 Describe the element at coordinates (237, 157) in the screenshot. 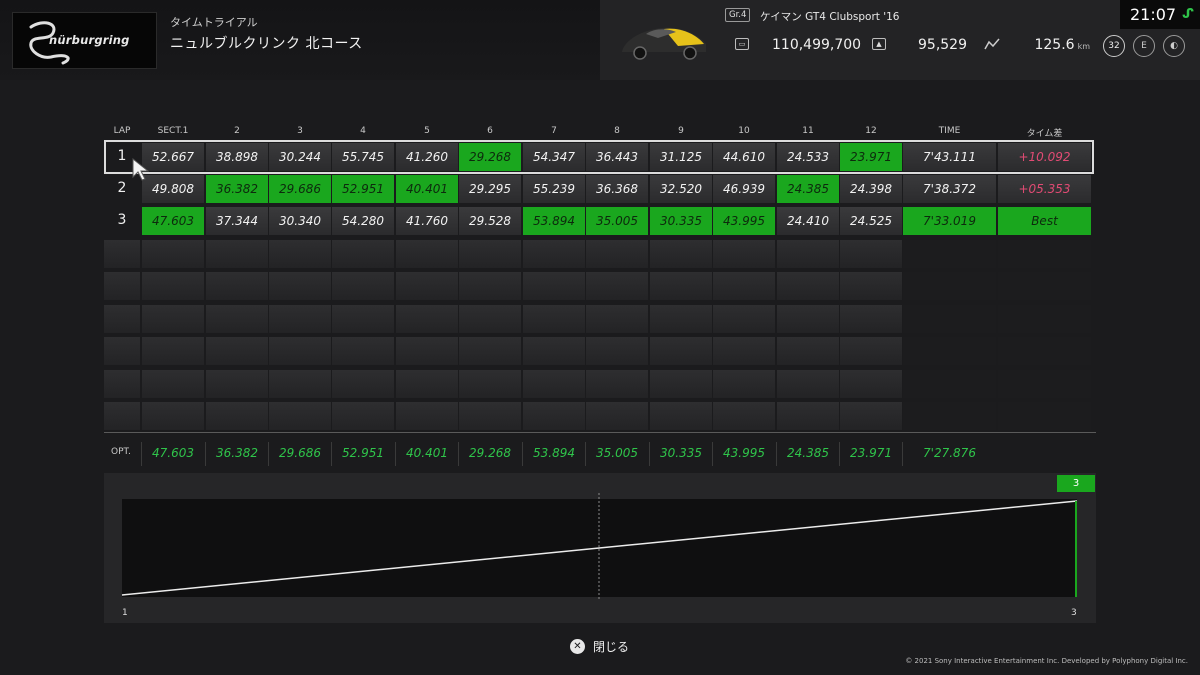

I see `sector-time-cell: 38.898` at that location.